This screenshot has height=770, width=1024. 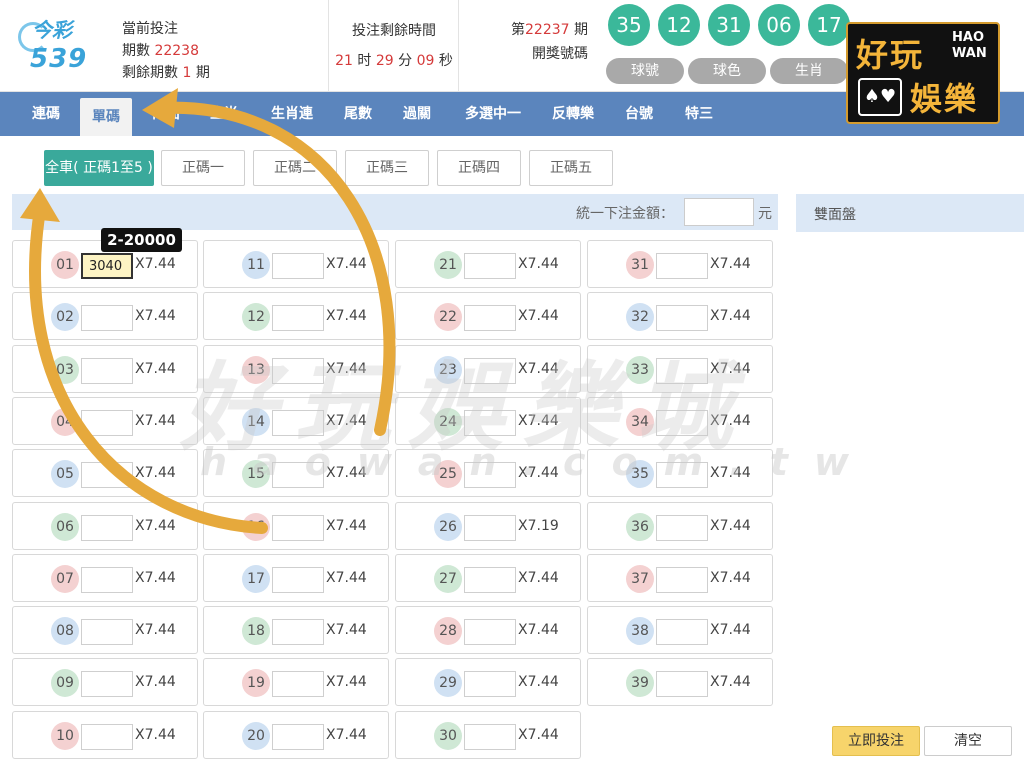 What do you see at coordinates (417, 114) in the screenshot?
I see `nav-item: 過關` at bounding box center [417, 114].